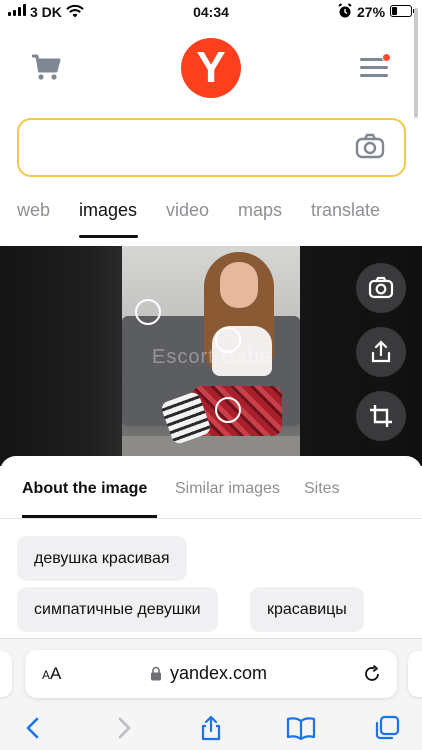 The width and height of the screenshot is (422, 750). What do you see at coordinates (387, 728) in the screenshot?
I see `tabs-icon` at bounding box center [387, 728].